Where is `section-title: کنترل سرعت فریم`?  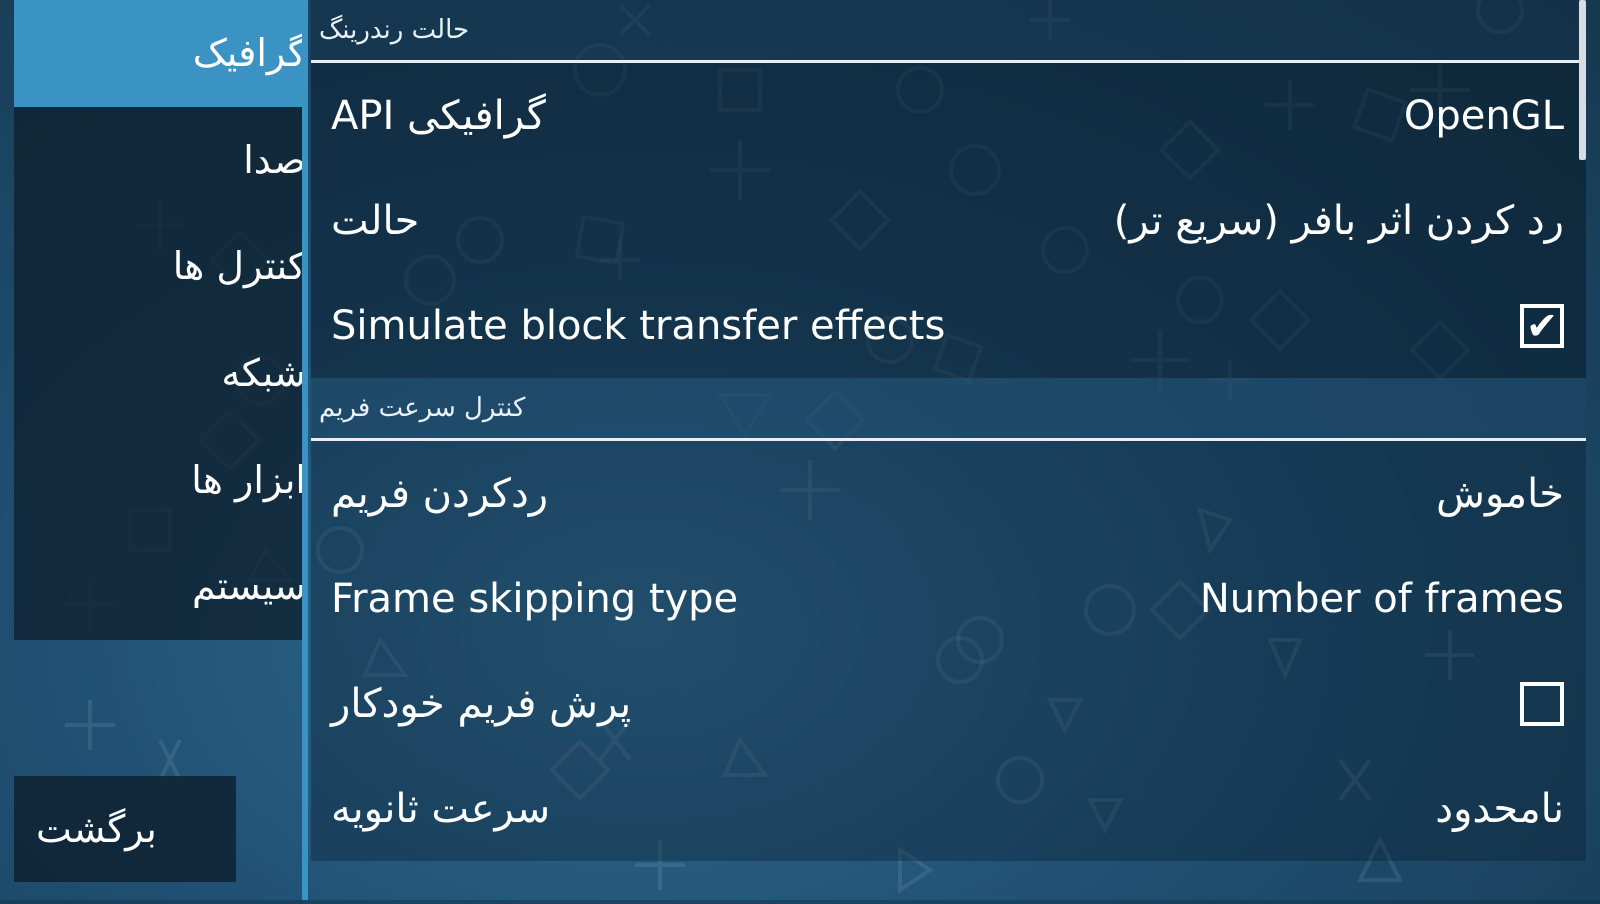
section-title: کنترل سرعت فریم is located at coordinates (422, 408).